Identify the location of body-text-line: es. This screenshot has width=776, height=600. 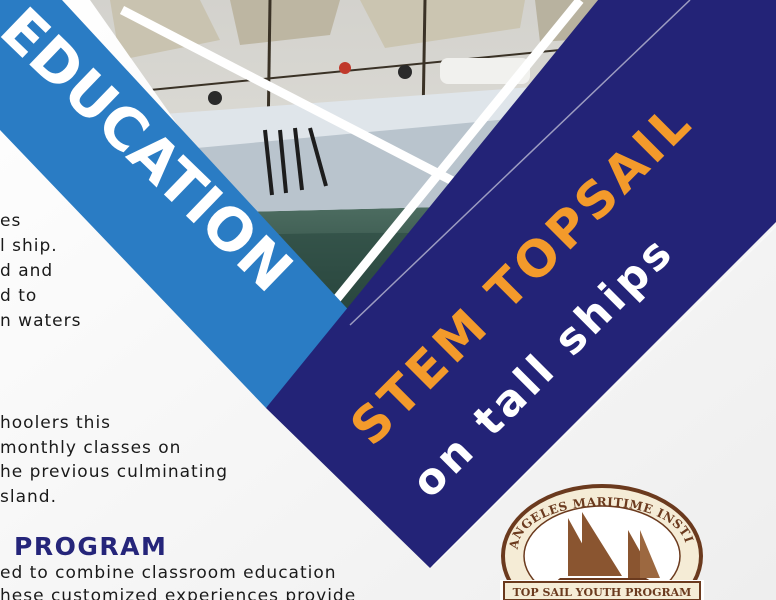
(11, 221).